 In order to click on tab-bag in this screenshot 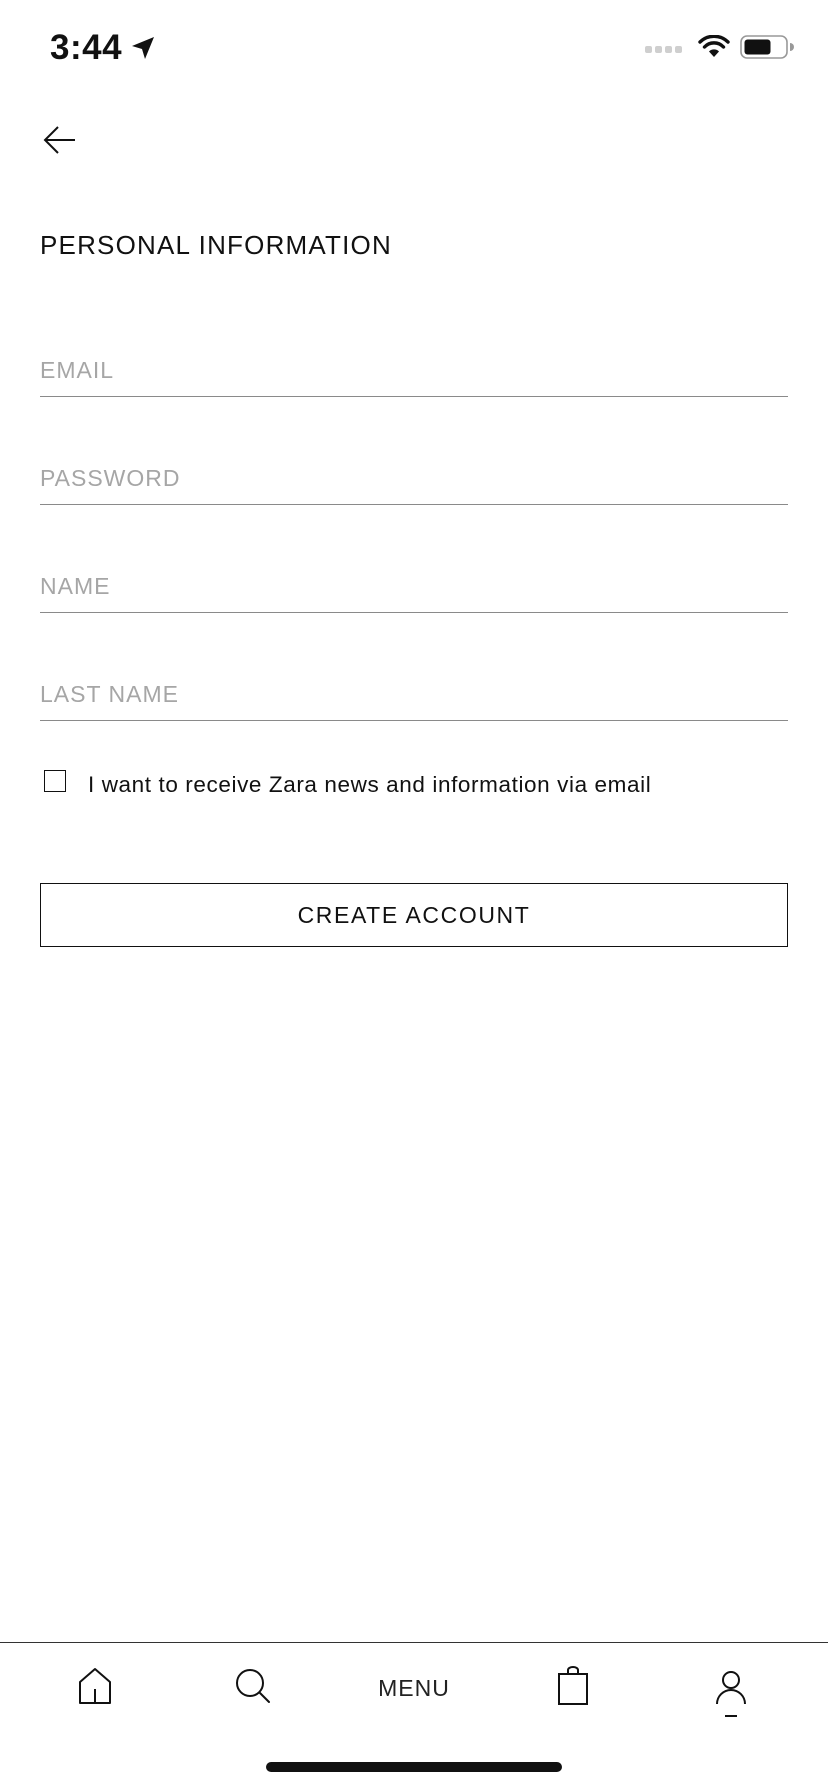, I will do `click(573, 1688)`.